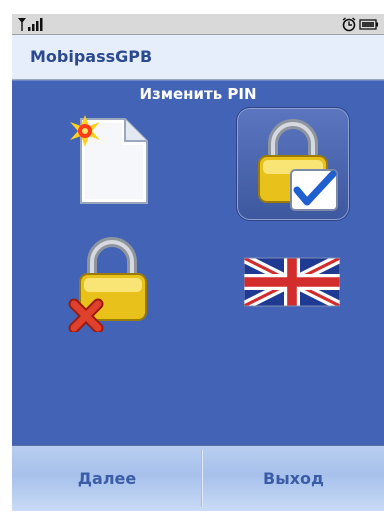 This screenshot has width=384, height=512. I want to click on padlock-delete-icon, so click(107, 284).